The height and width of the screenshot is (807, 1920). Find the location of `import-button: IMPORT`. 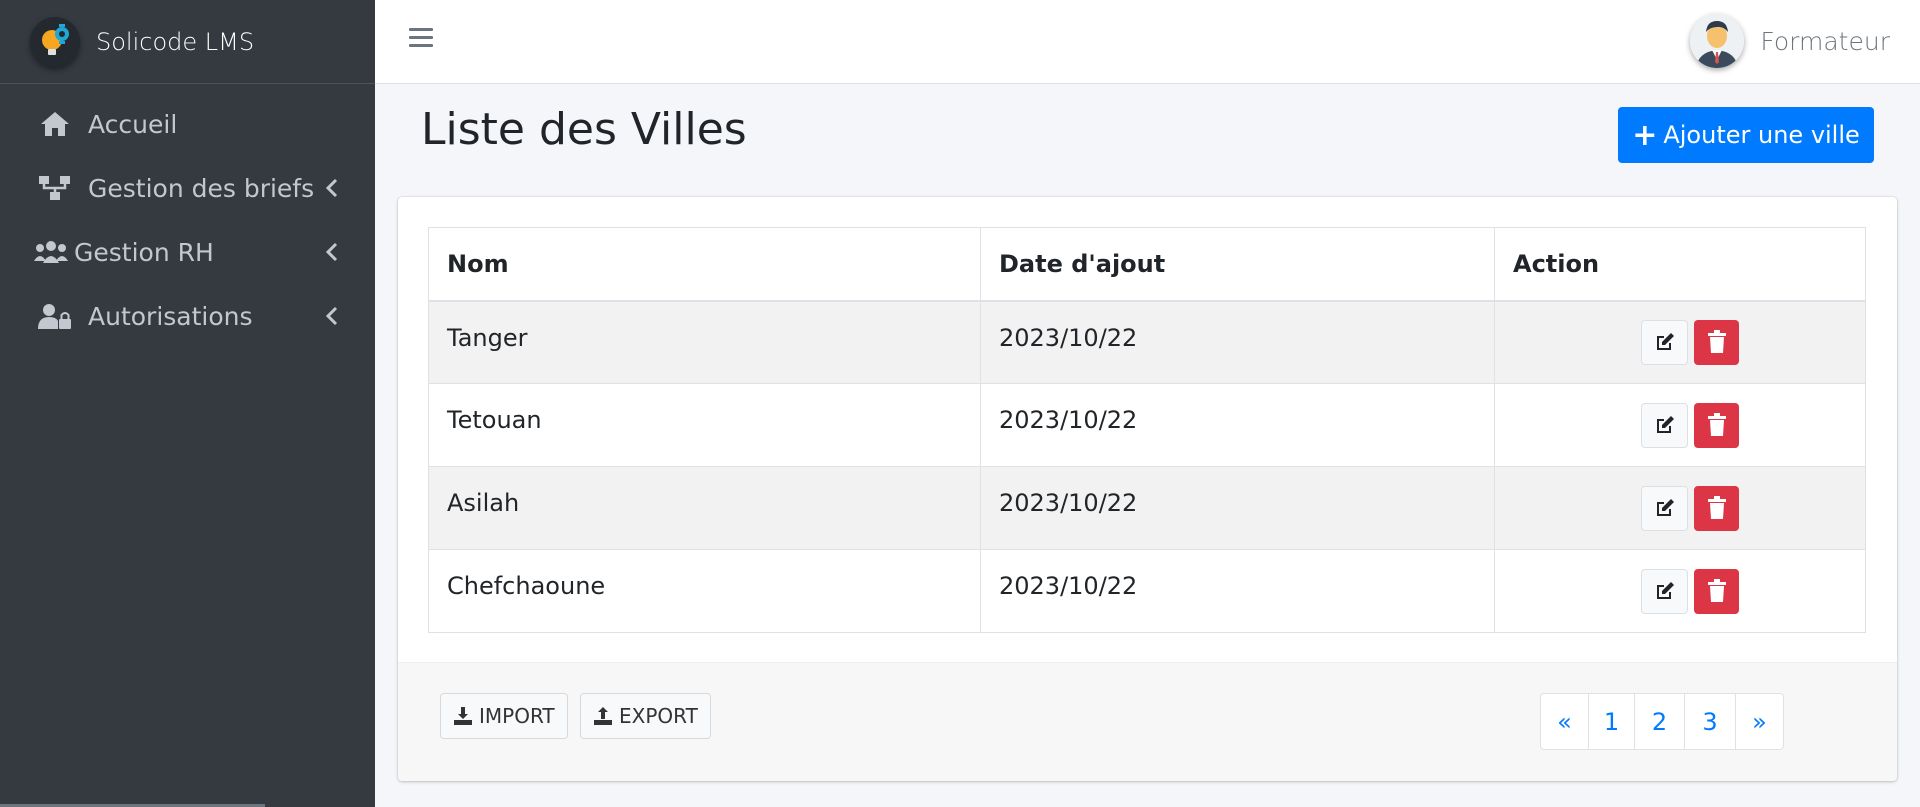

import-button: IMPORT is located at coordinates (504, 716).